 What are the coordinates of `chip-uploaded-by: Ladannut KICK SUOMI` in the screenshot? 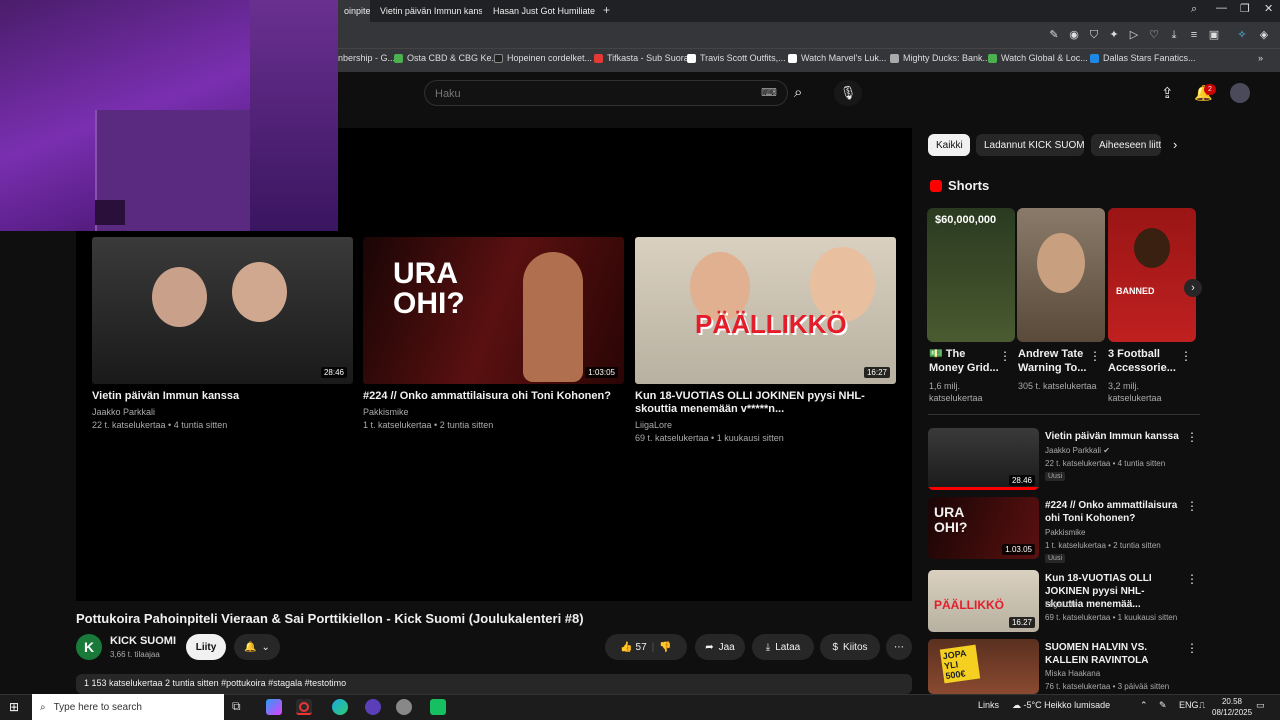 It's located at (1030, 145).